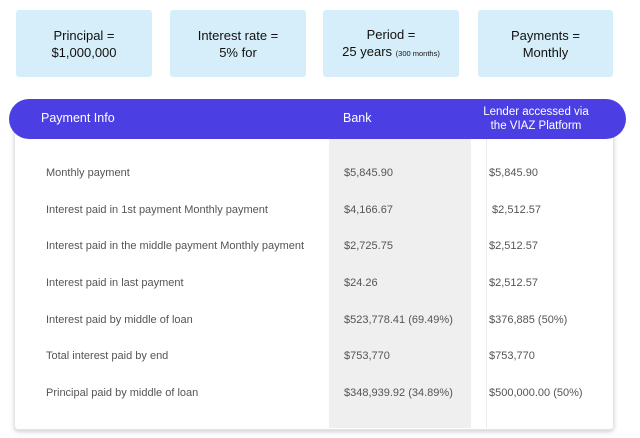 This screenshot has height=438, width=640. I want to click on period-label: Period =, so click(391, 34).